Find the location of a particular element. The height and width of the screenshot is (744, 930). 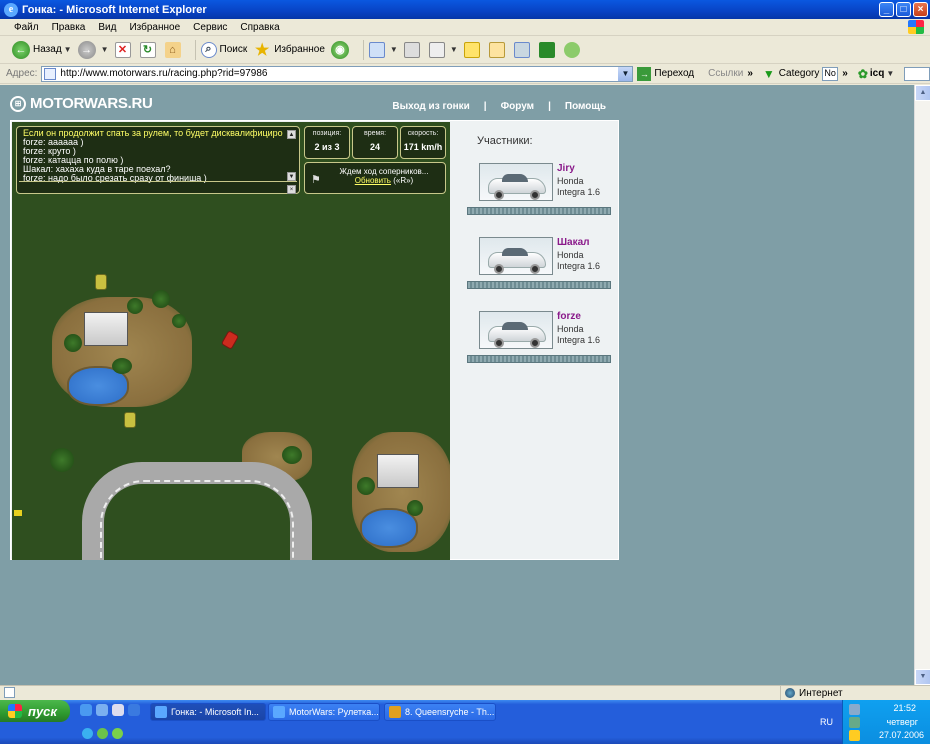

mail-button: ▼ is located at coordinates (383, 49).